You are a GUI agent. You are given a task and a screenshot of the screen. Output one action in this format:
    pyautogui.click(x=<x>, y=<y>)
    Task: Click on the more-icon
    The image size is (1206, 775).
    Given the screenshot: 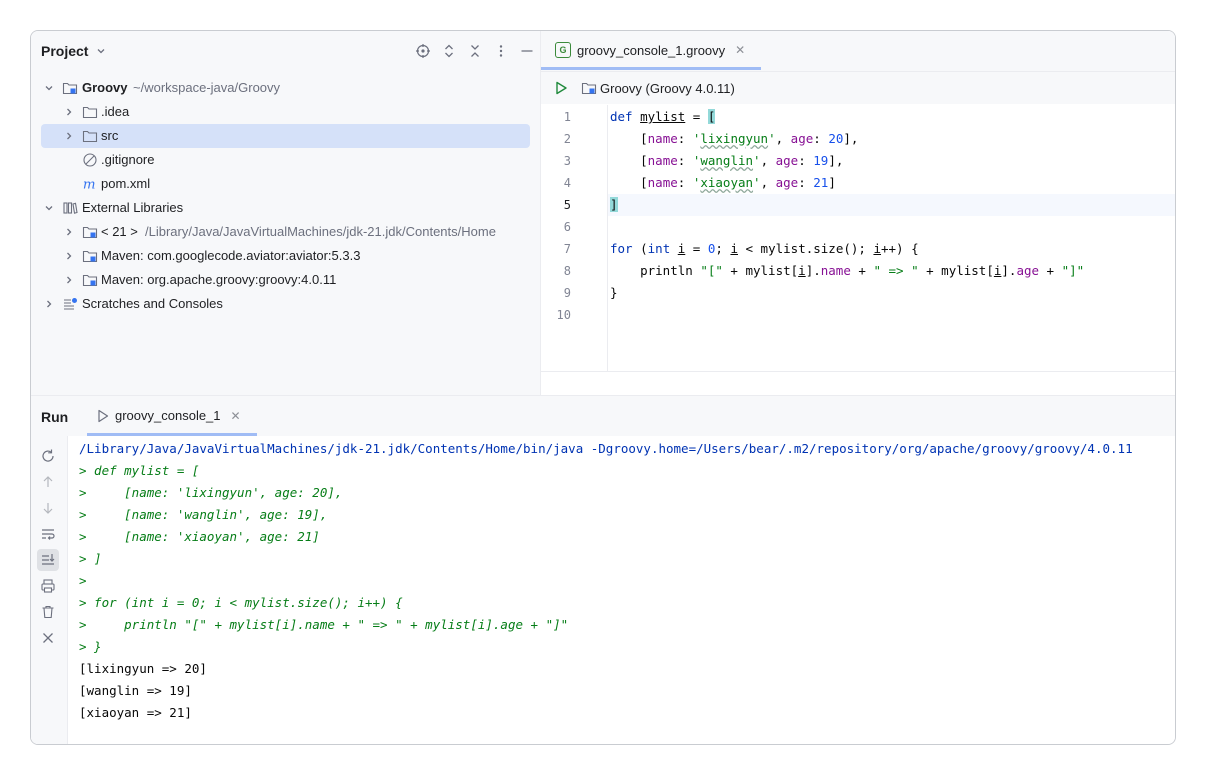 What is the action you would take?
    pyautogui.click(x=501, y=51)
    